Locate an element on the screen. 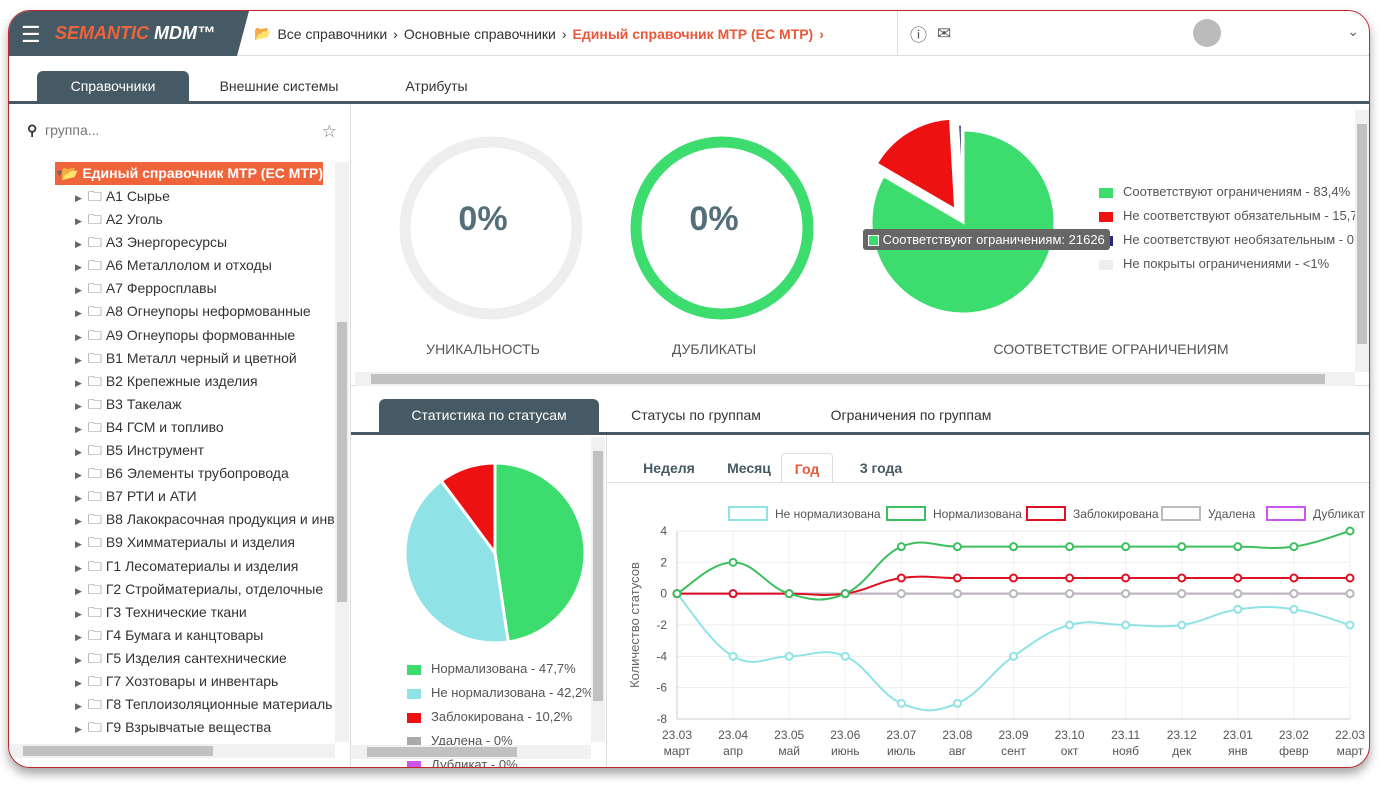 The width and height of the screenshot is (1395, 790). compliance-legend-item: Не покрыты ограничениями - <1% is located at coordinates (1214, 263).